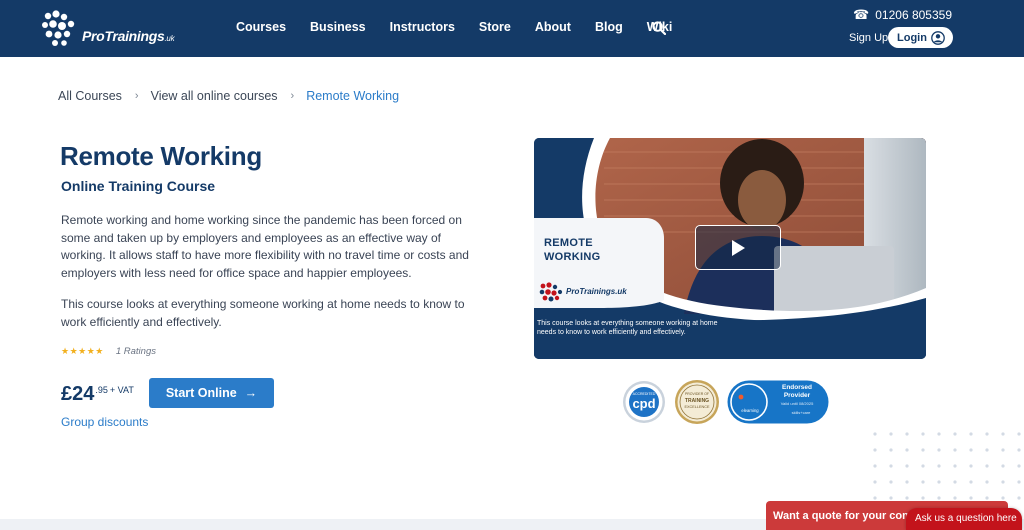  What do you see at coordinates (108, 351) in the screenshot?
I see `course-rating: ★★★★★ 1 Ratings` at bounding box center [108, 351].